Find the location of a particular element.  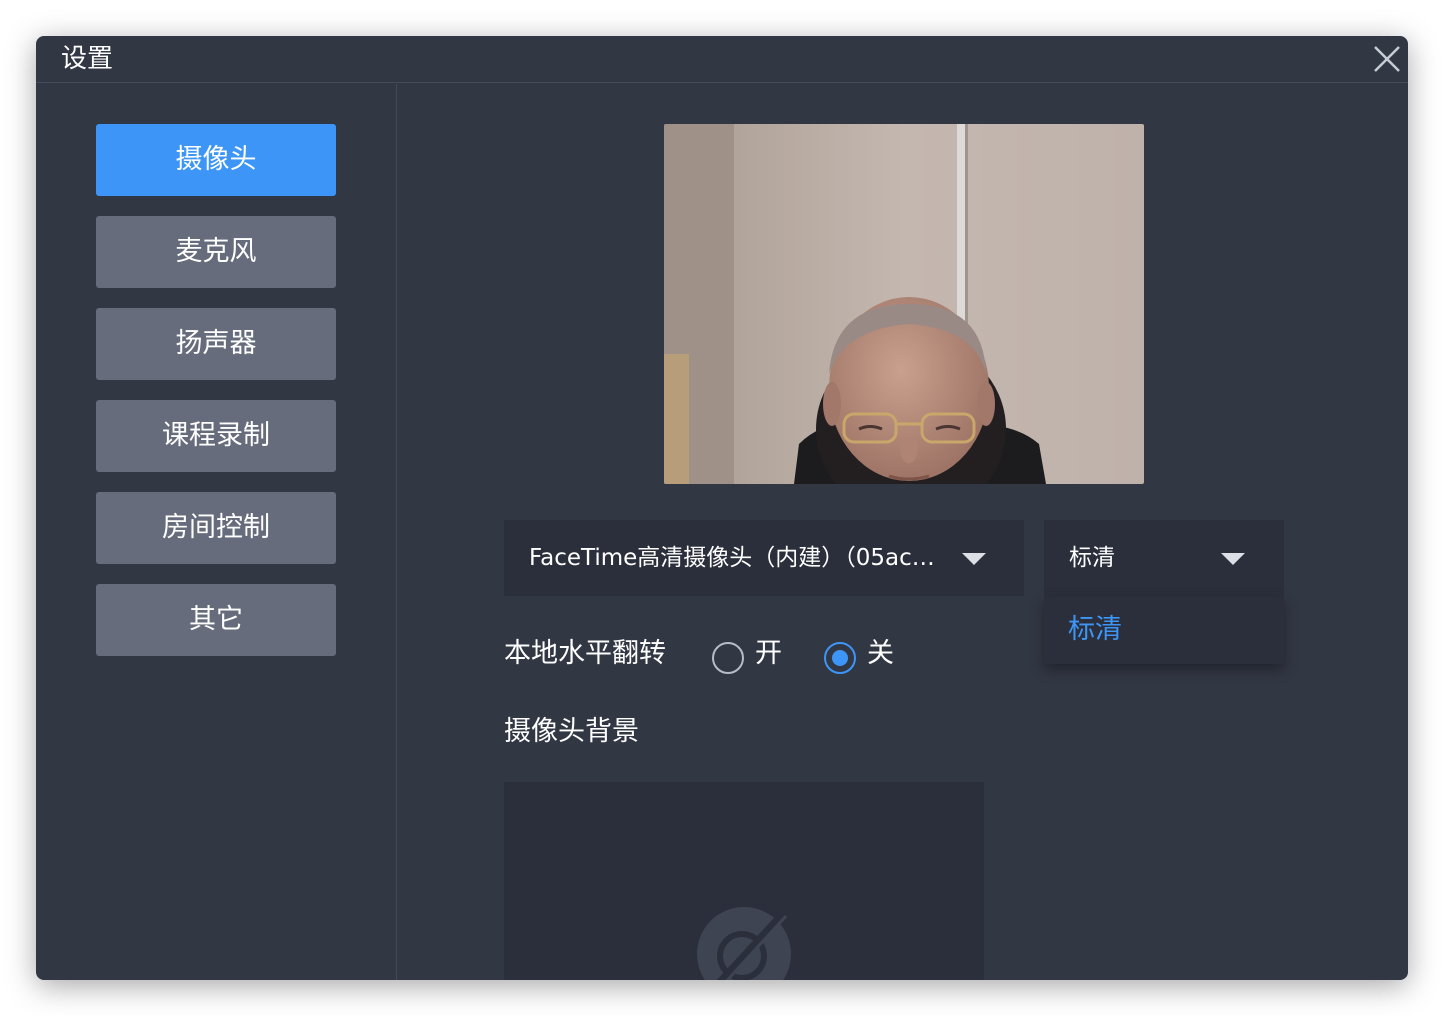

mirror-on-label: 开 is located at coordinates (768, 653).